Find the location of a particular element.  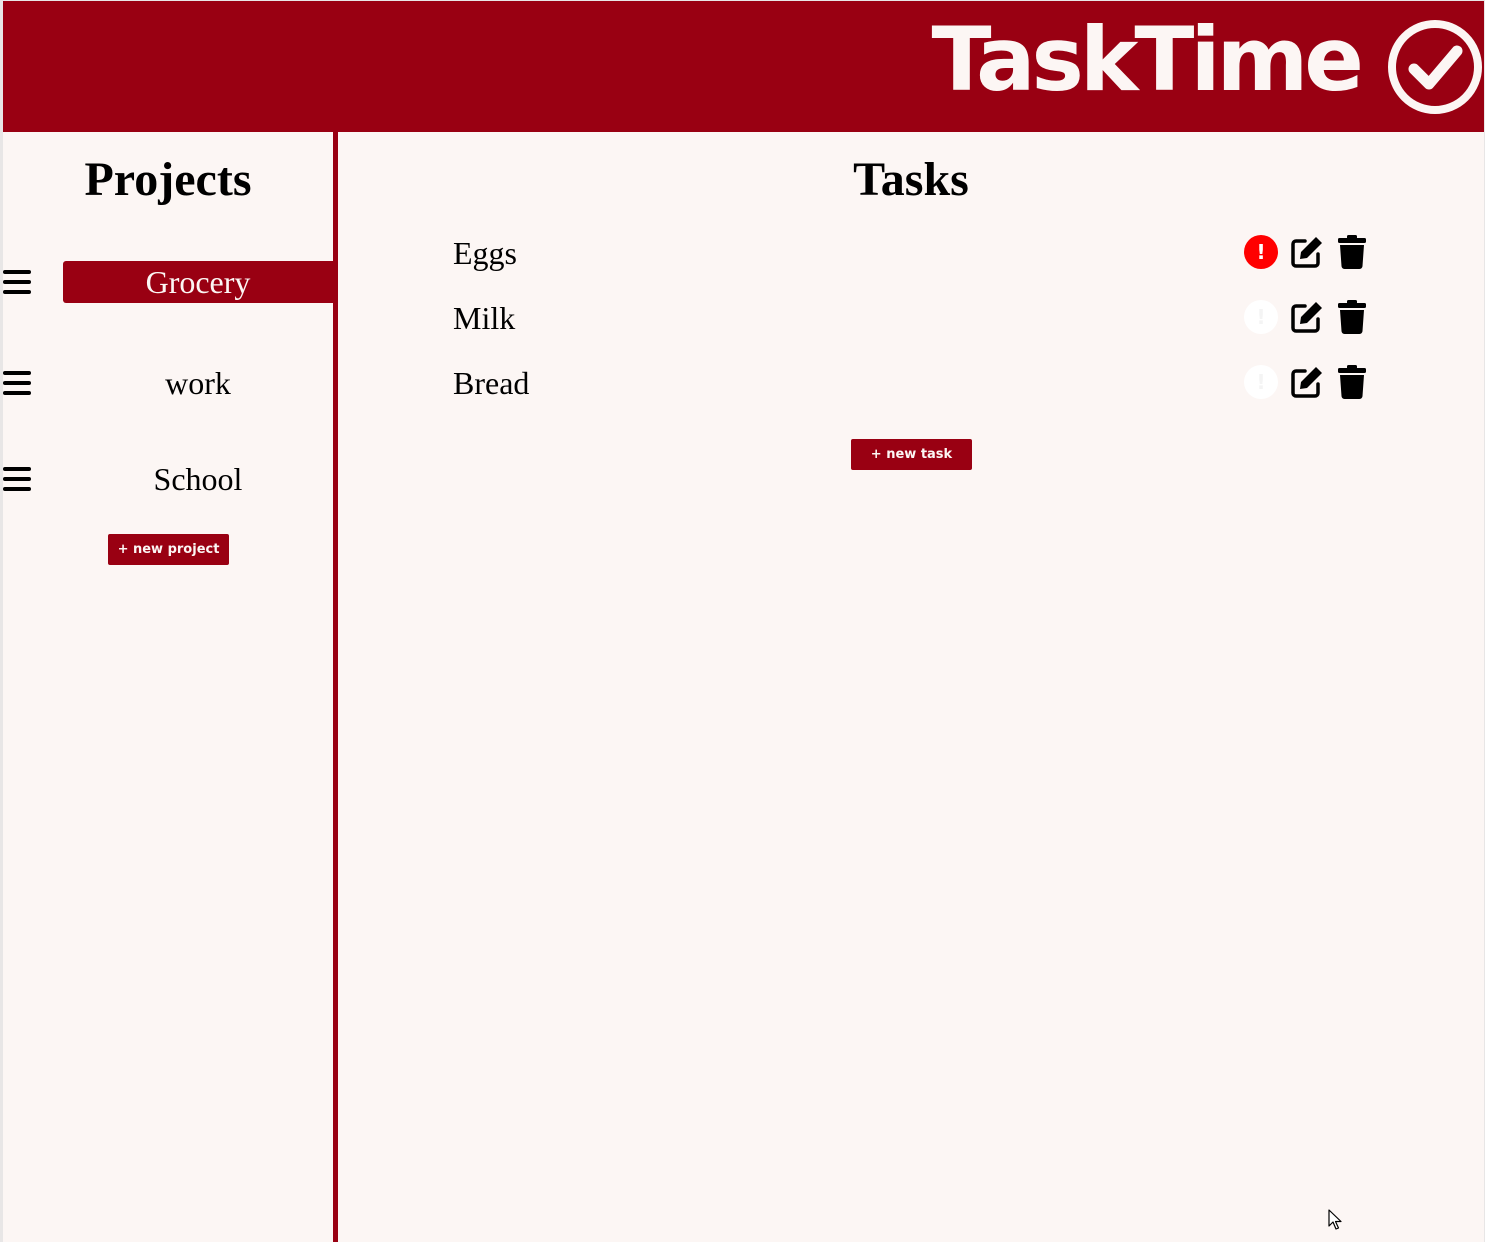

check-circle-icon is located at coordinates (1435, 67).